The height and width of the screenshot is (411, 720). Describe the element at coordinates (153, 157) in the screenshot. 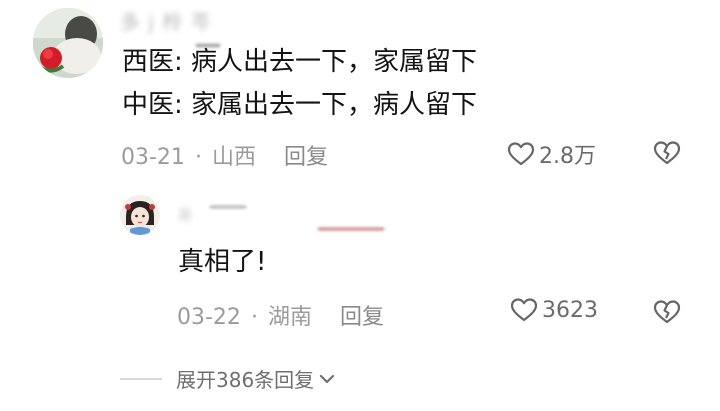

I see `comment-date: 03-21` at that location.